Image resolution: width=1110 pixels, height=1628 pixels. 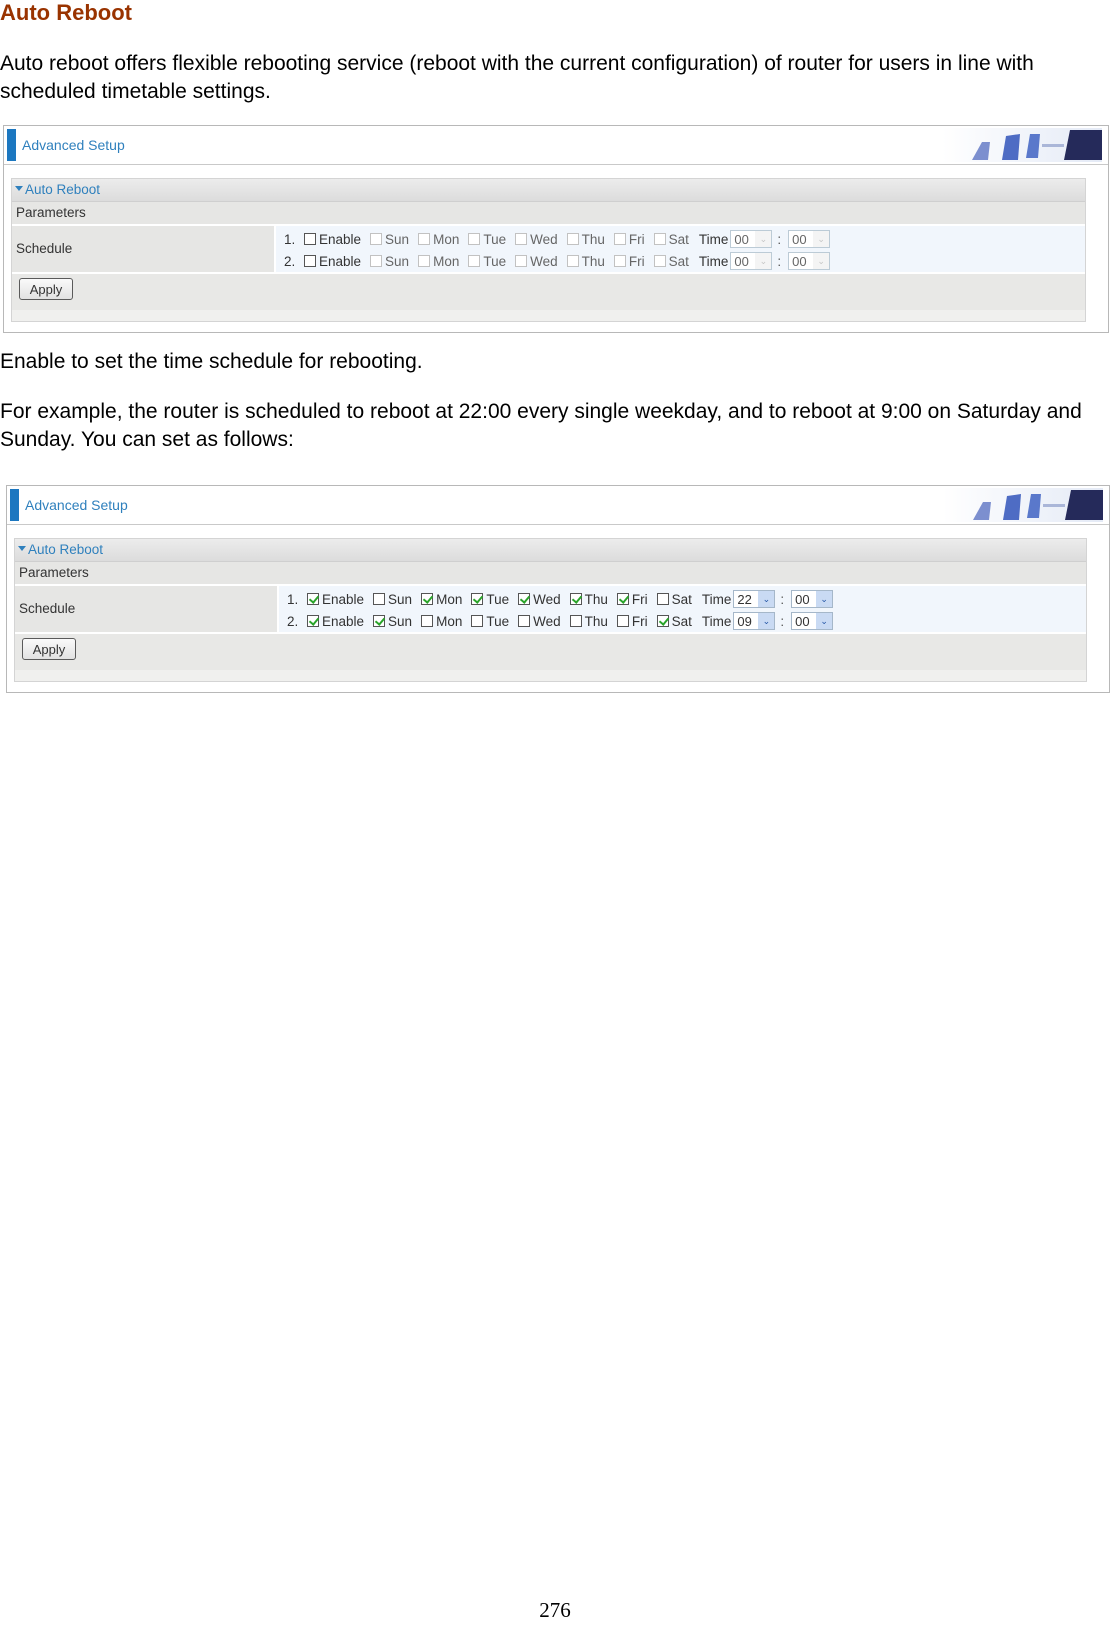 I want to click on hour-value: 22, so click(x=744, y=599).